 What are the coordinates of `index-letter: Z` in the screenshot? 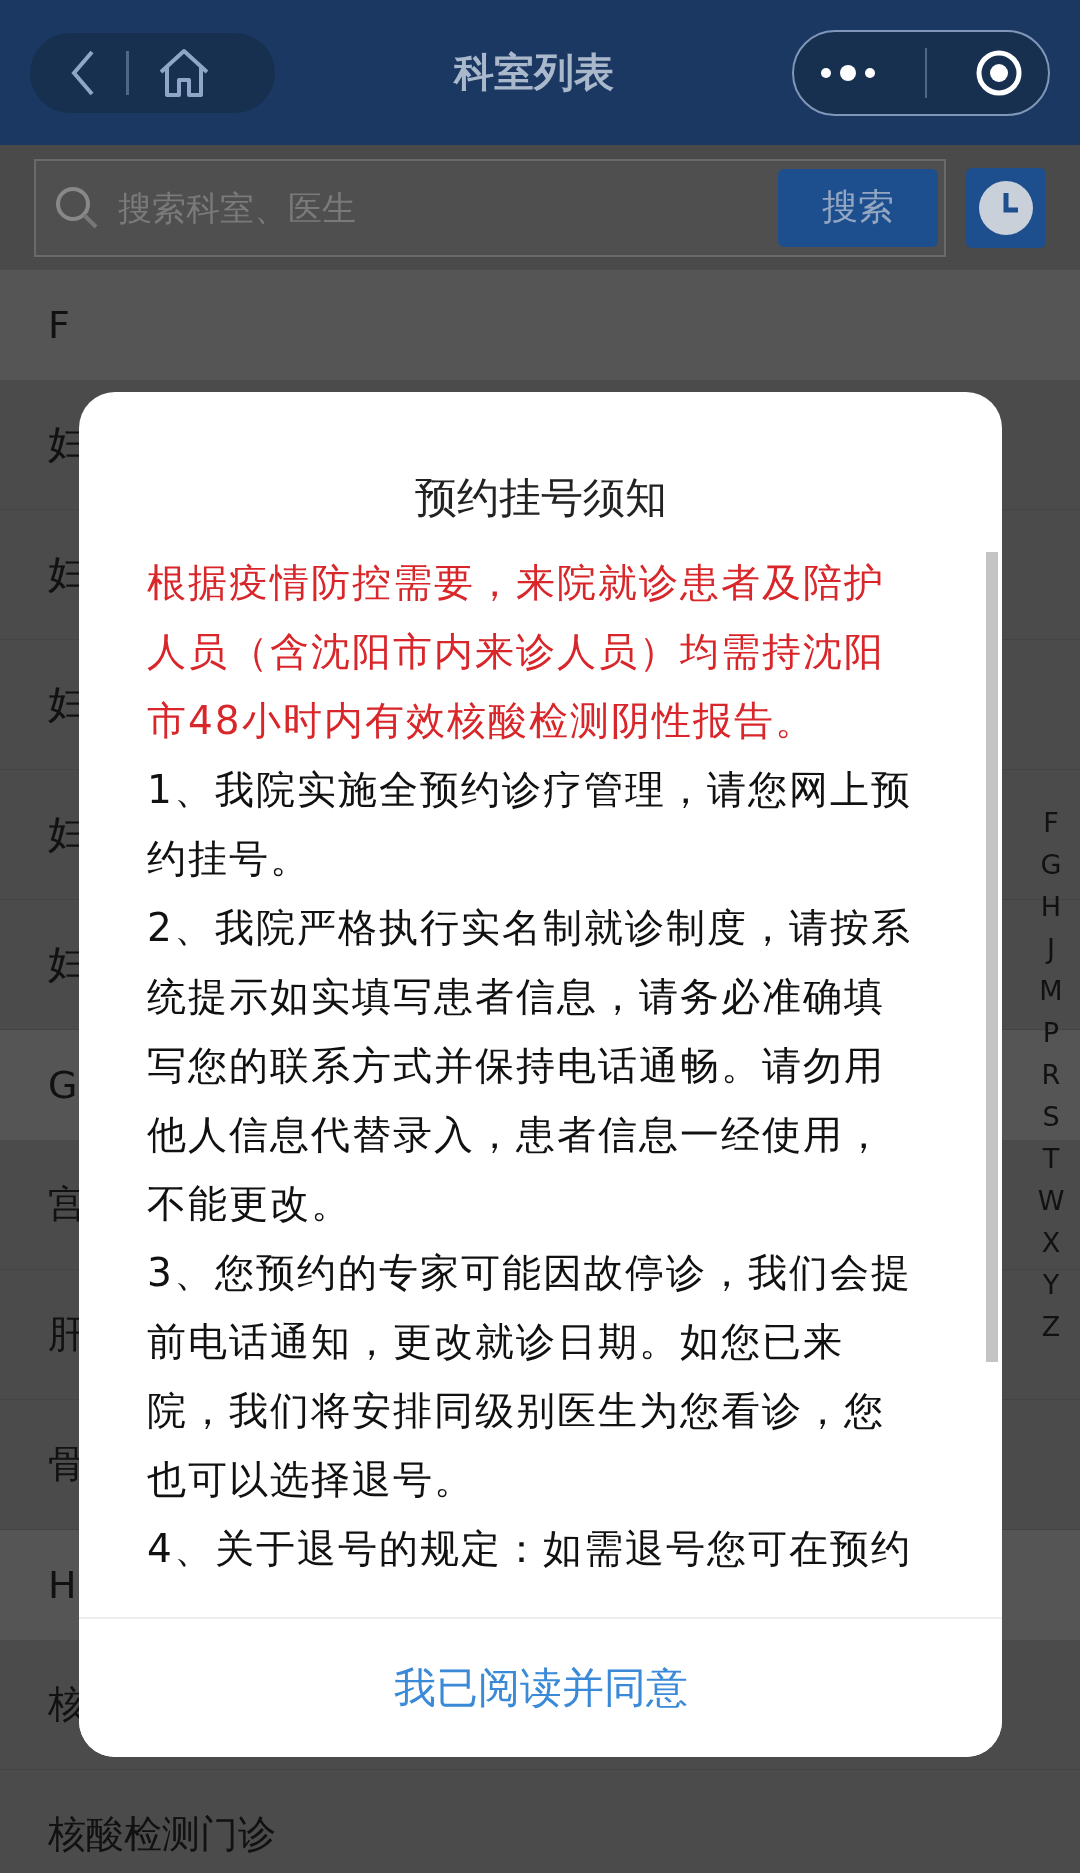 It's located at (1051, 1327).